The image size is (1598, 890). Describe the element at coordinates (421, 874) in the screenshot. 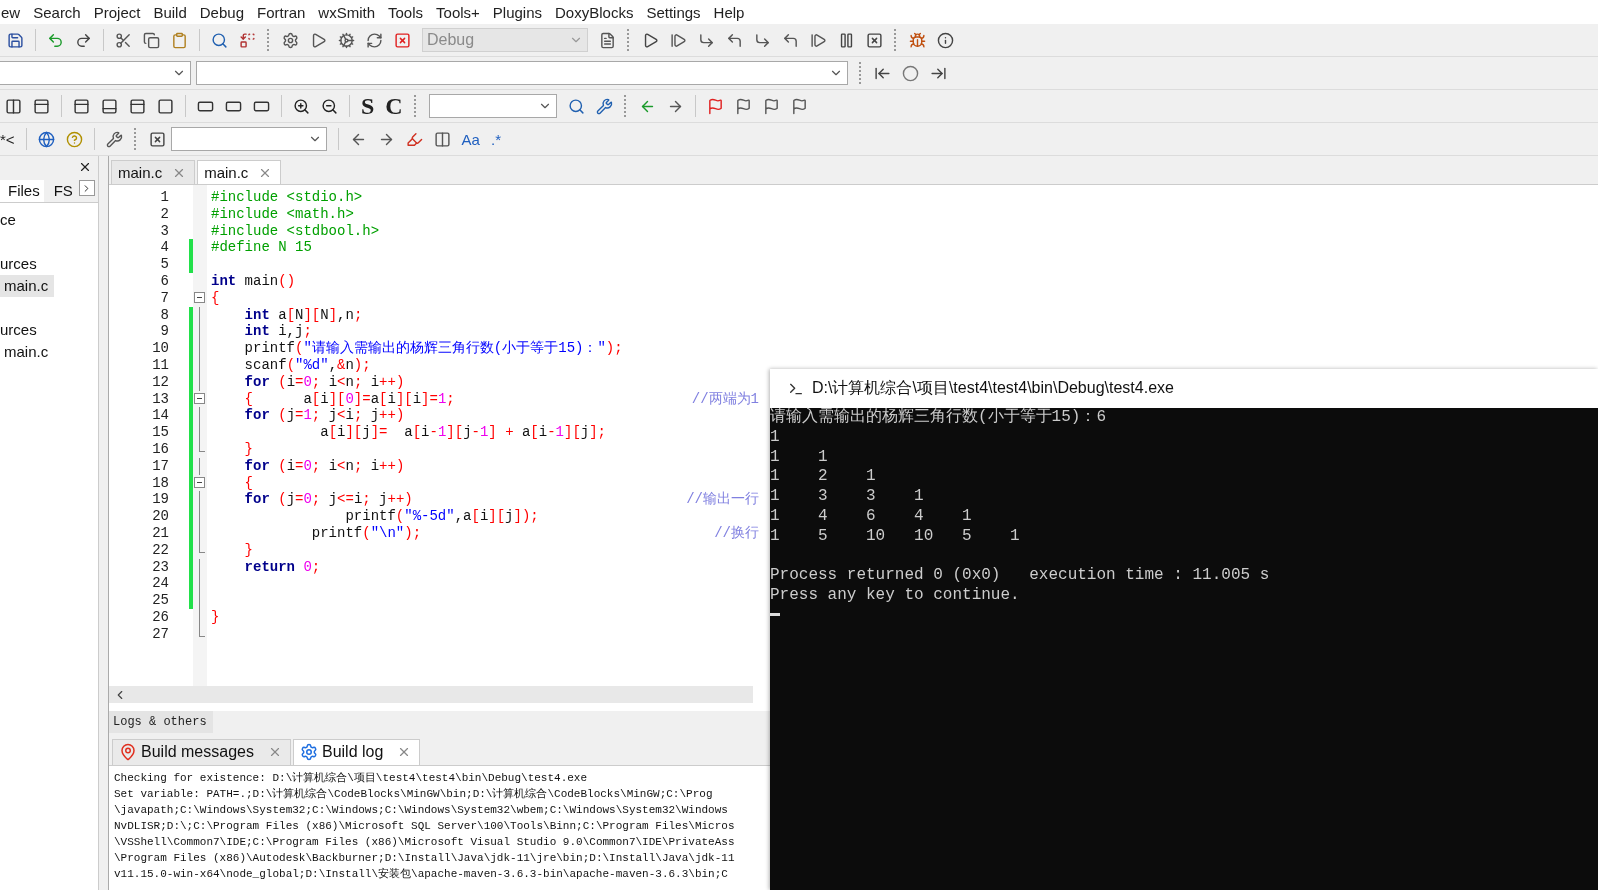

I see `log-line: v11.15.0-win-x64\node_global;D:\Install\安装包\apache-maven-3.6.3-bin\apache-maven-3.6.3\bin;C` at that location.